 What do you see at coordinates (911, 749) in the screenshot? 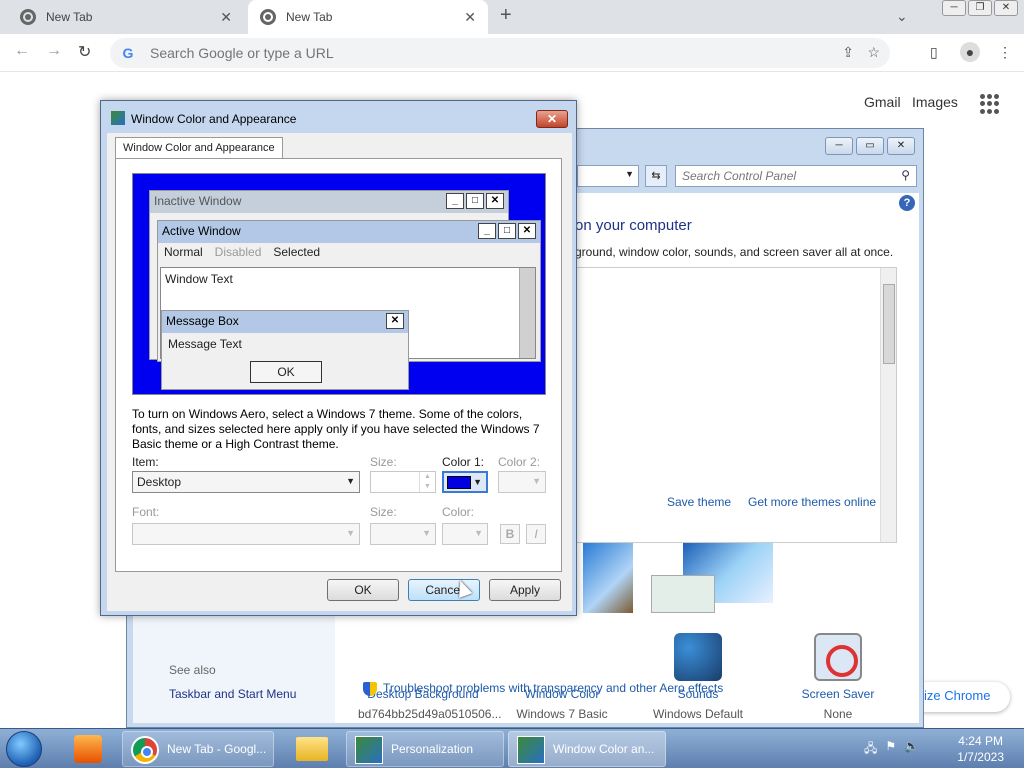
I see `volume-icon: 🔈` at bounding box center [911, 749].